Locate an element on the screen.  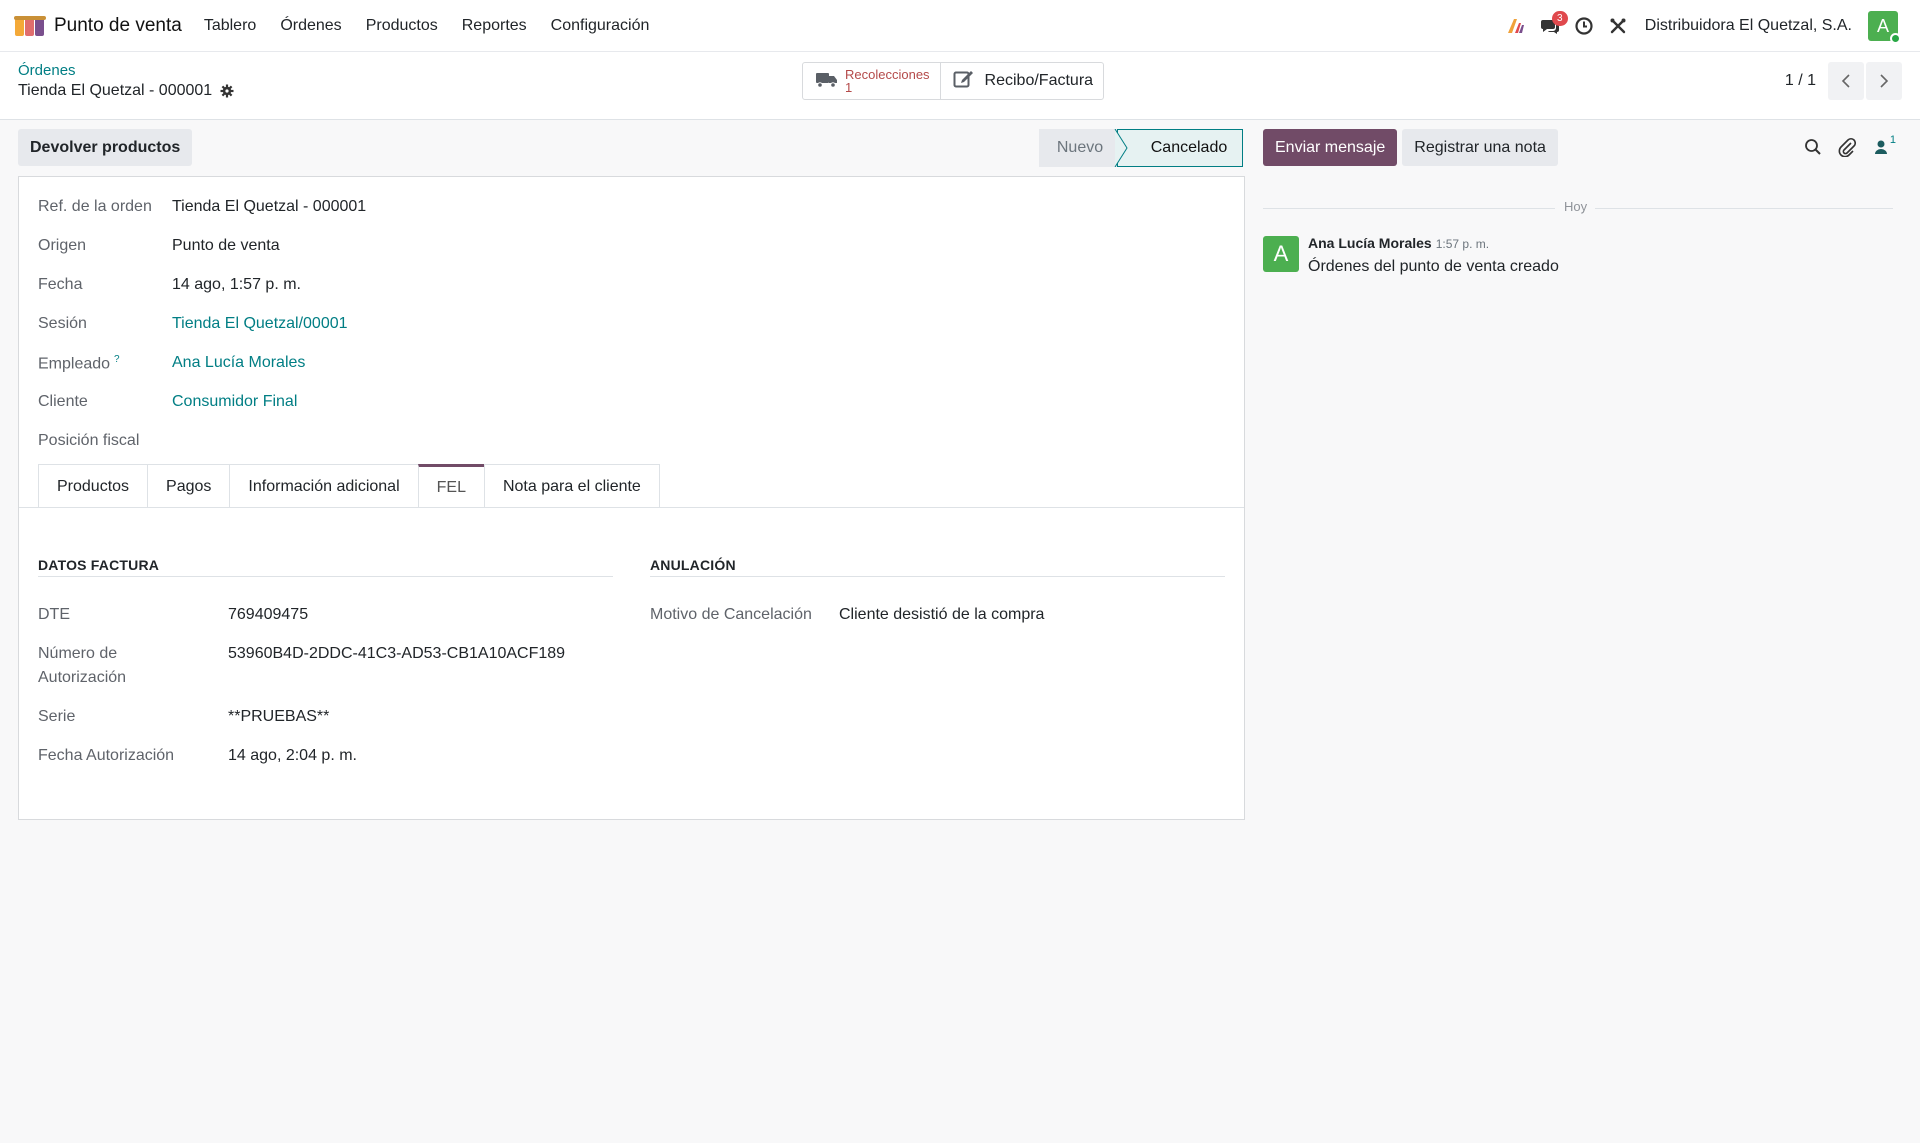
field-label: Serie is located at coordinates (57, 716).